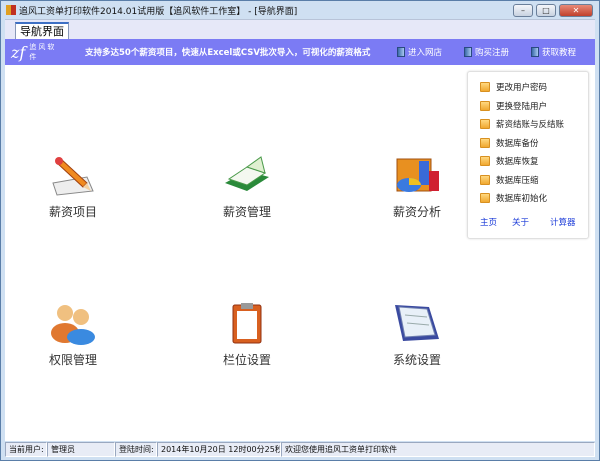 The image size is (600, 461). I want to click on closing-item: 薪资结账与反结账, so click(528, 124).